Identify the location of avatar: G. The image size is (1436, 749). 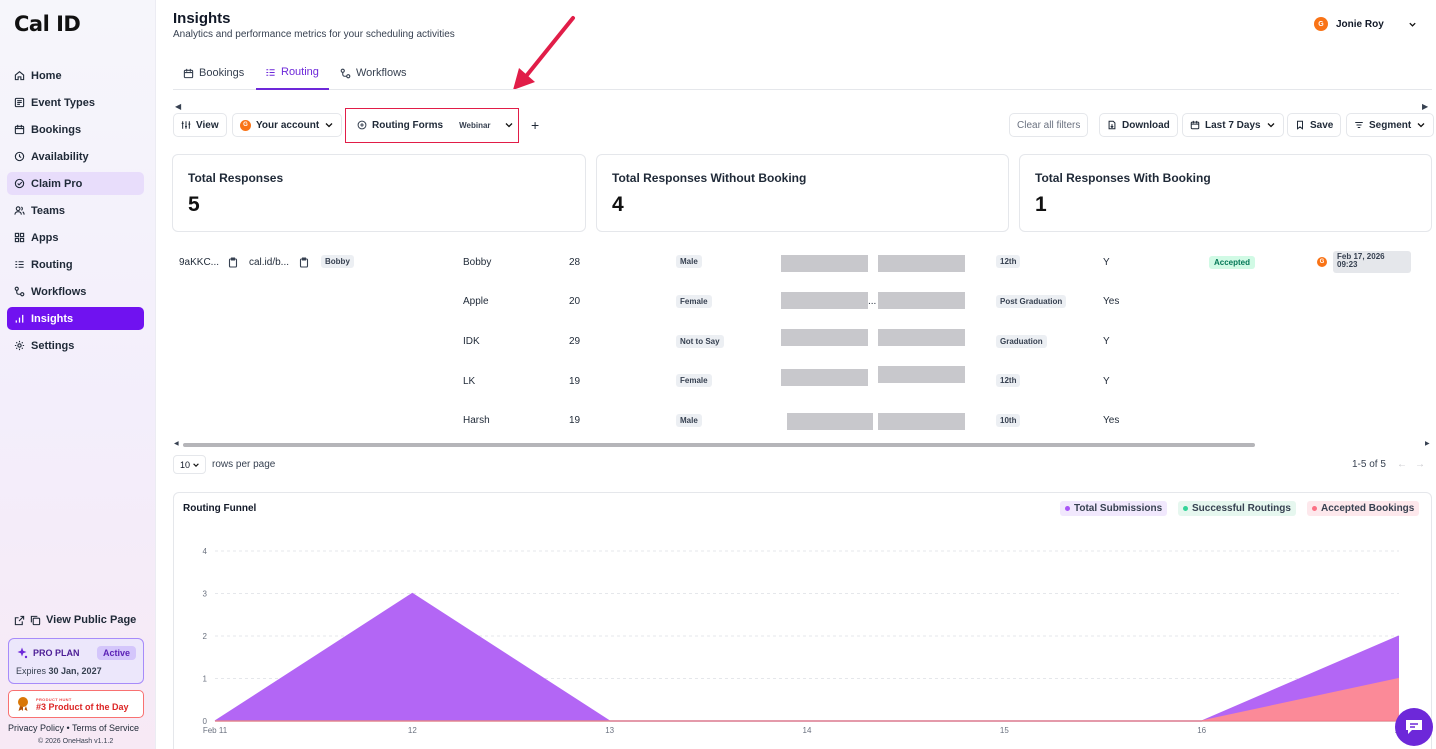
(245, 125).